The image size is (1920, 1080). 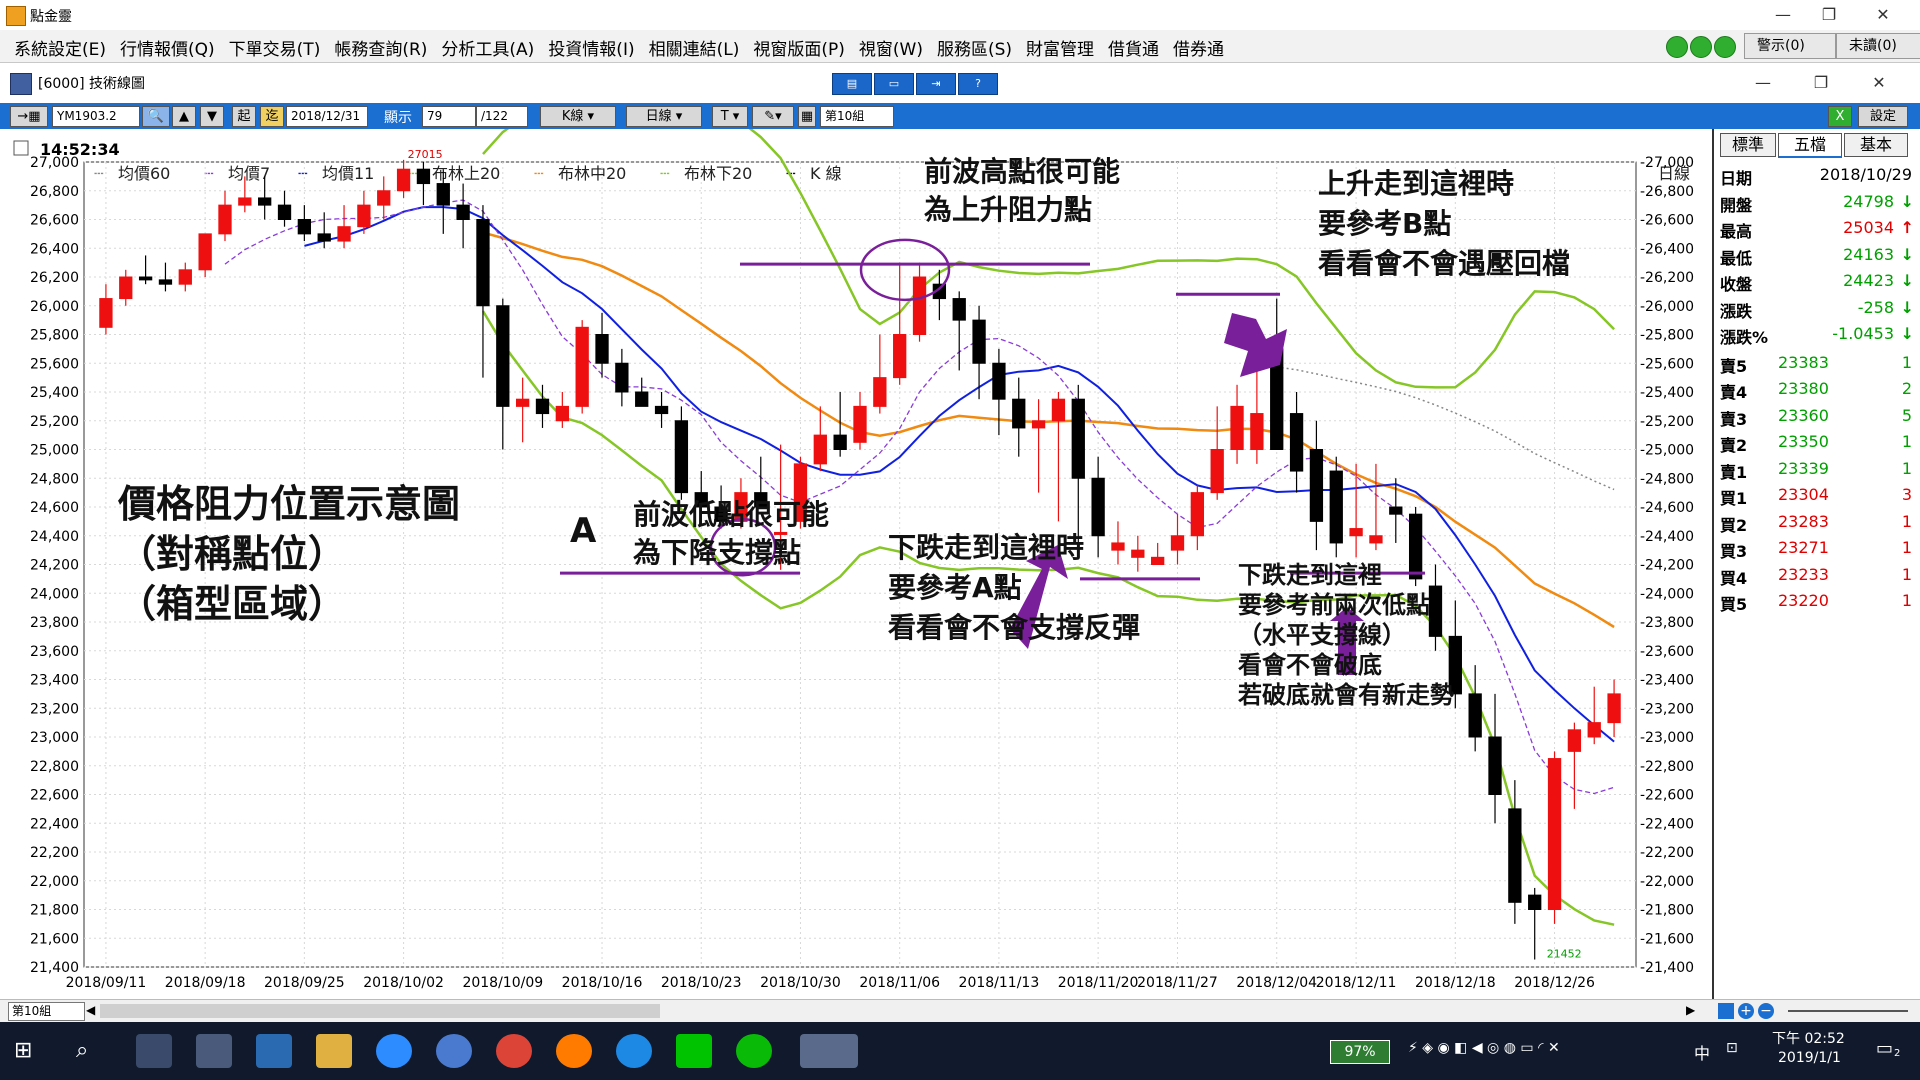 What do you see at coordinates (1790, 46) in the screenshot?
I see `alert-button: 警示(0)` at bounding box center [1790, 46].